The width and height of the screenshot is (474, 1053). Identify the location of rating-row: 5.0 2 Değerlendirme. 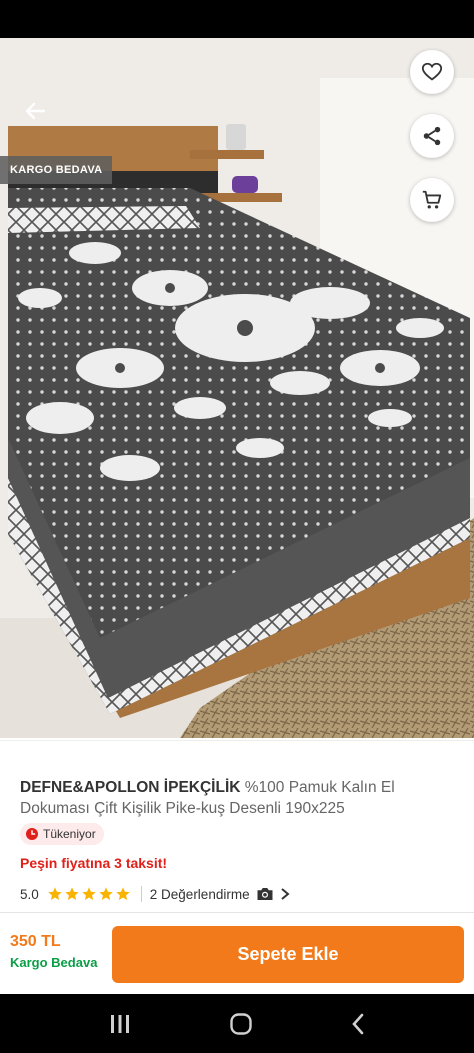
(155, 894).